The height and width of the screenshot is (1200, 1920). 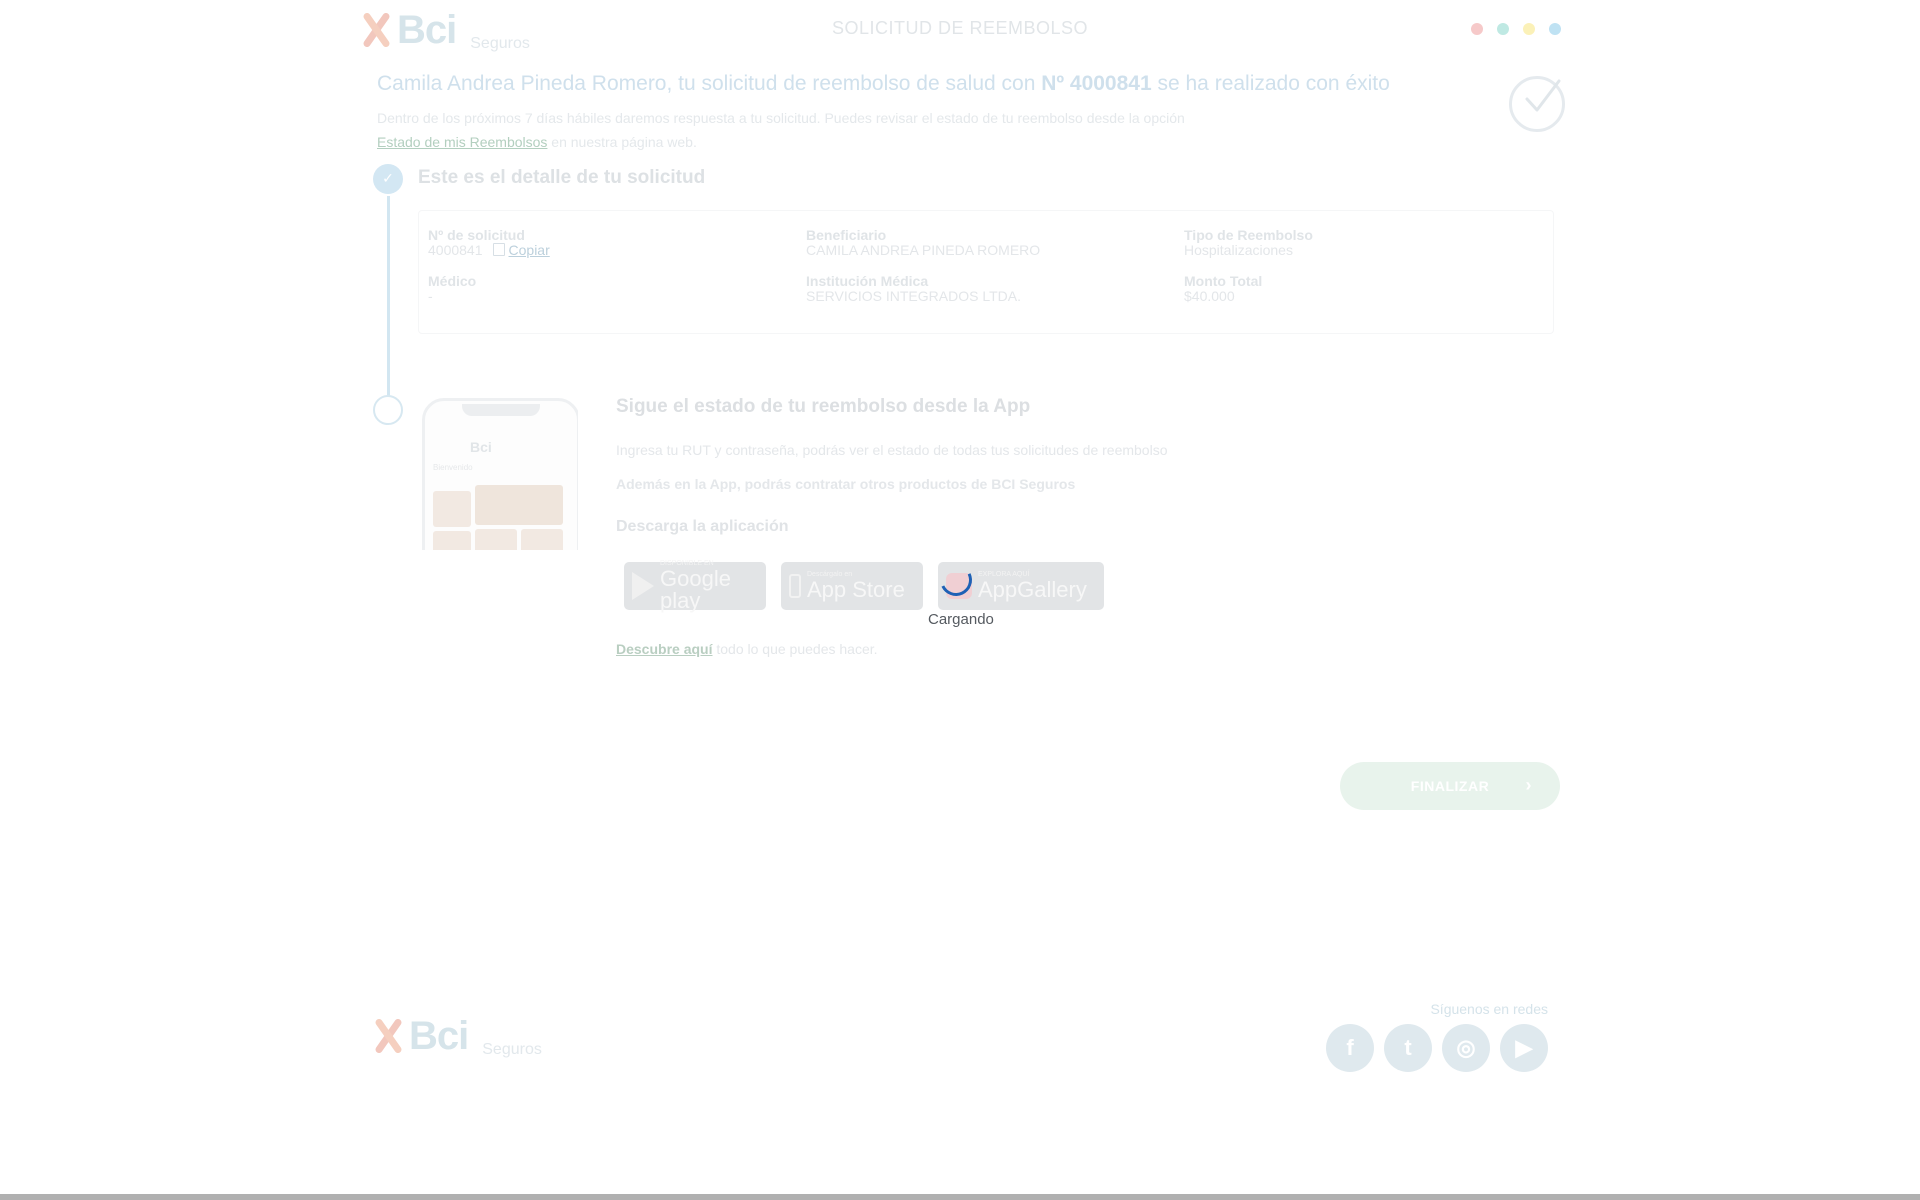 What do you see at coordinates (388, 179) in the screenshot?
I see `step-complete-check-icon: ✓` at bounding box center [388, 179].